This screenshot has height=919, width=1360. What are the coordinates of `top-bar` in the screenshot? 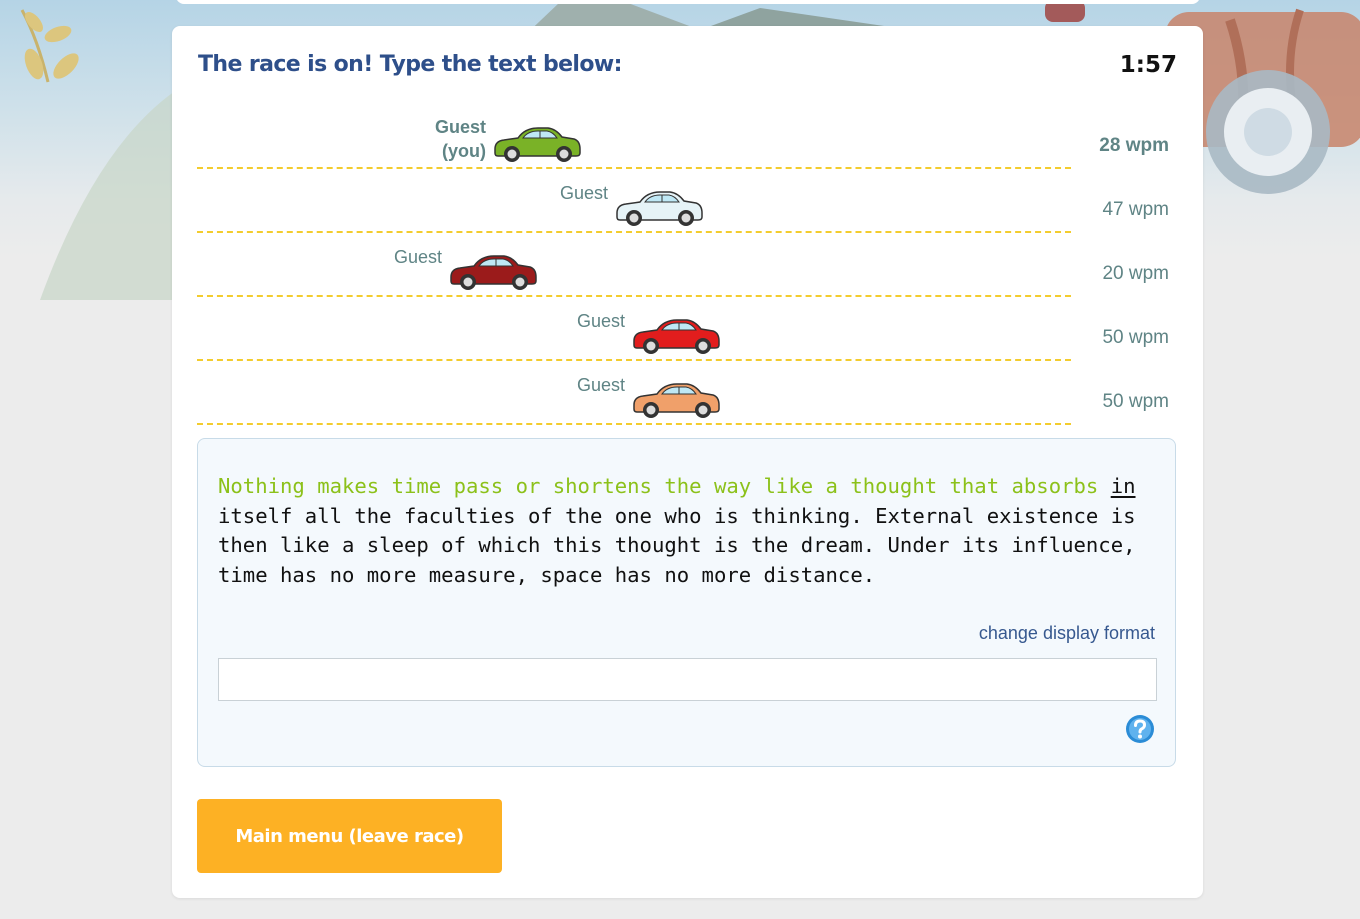 It's located at (688, 2).